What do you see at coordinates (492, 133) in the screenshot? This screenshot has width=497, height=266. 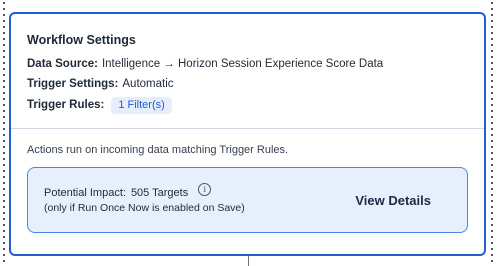 I see `right-dotted-guide` at bounding box center [492, 133].